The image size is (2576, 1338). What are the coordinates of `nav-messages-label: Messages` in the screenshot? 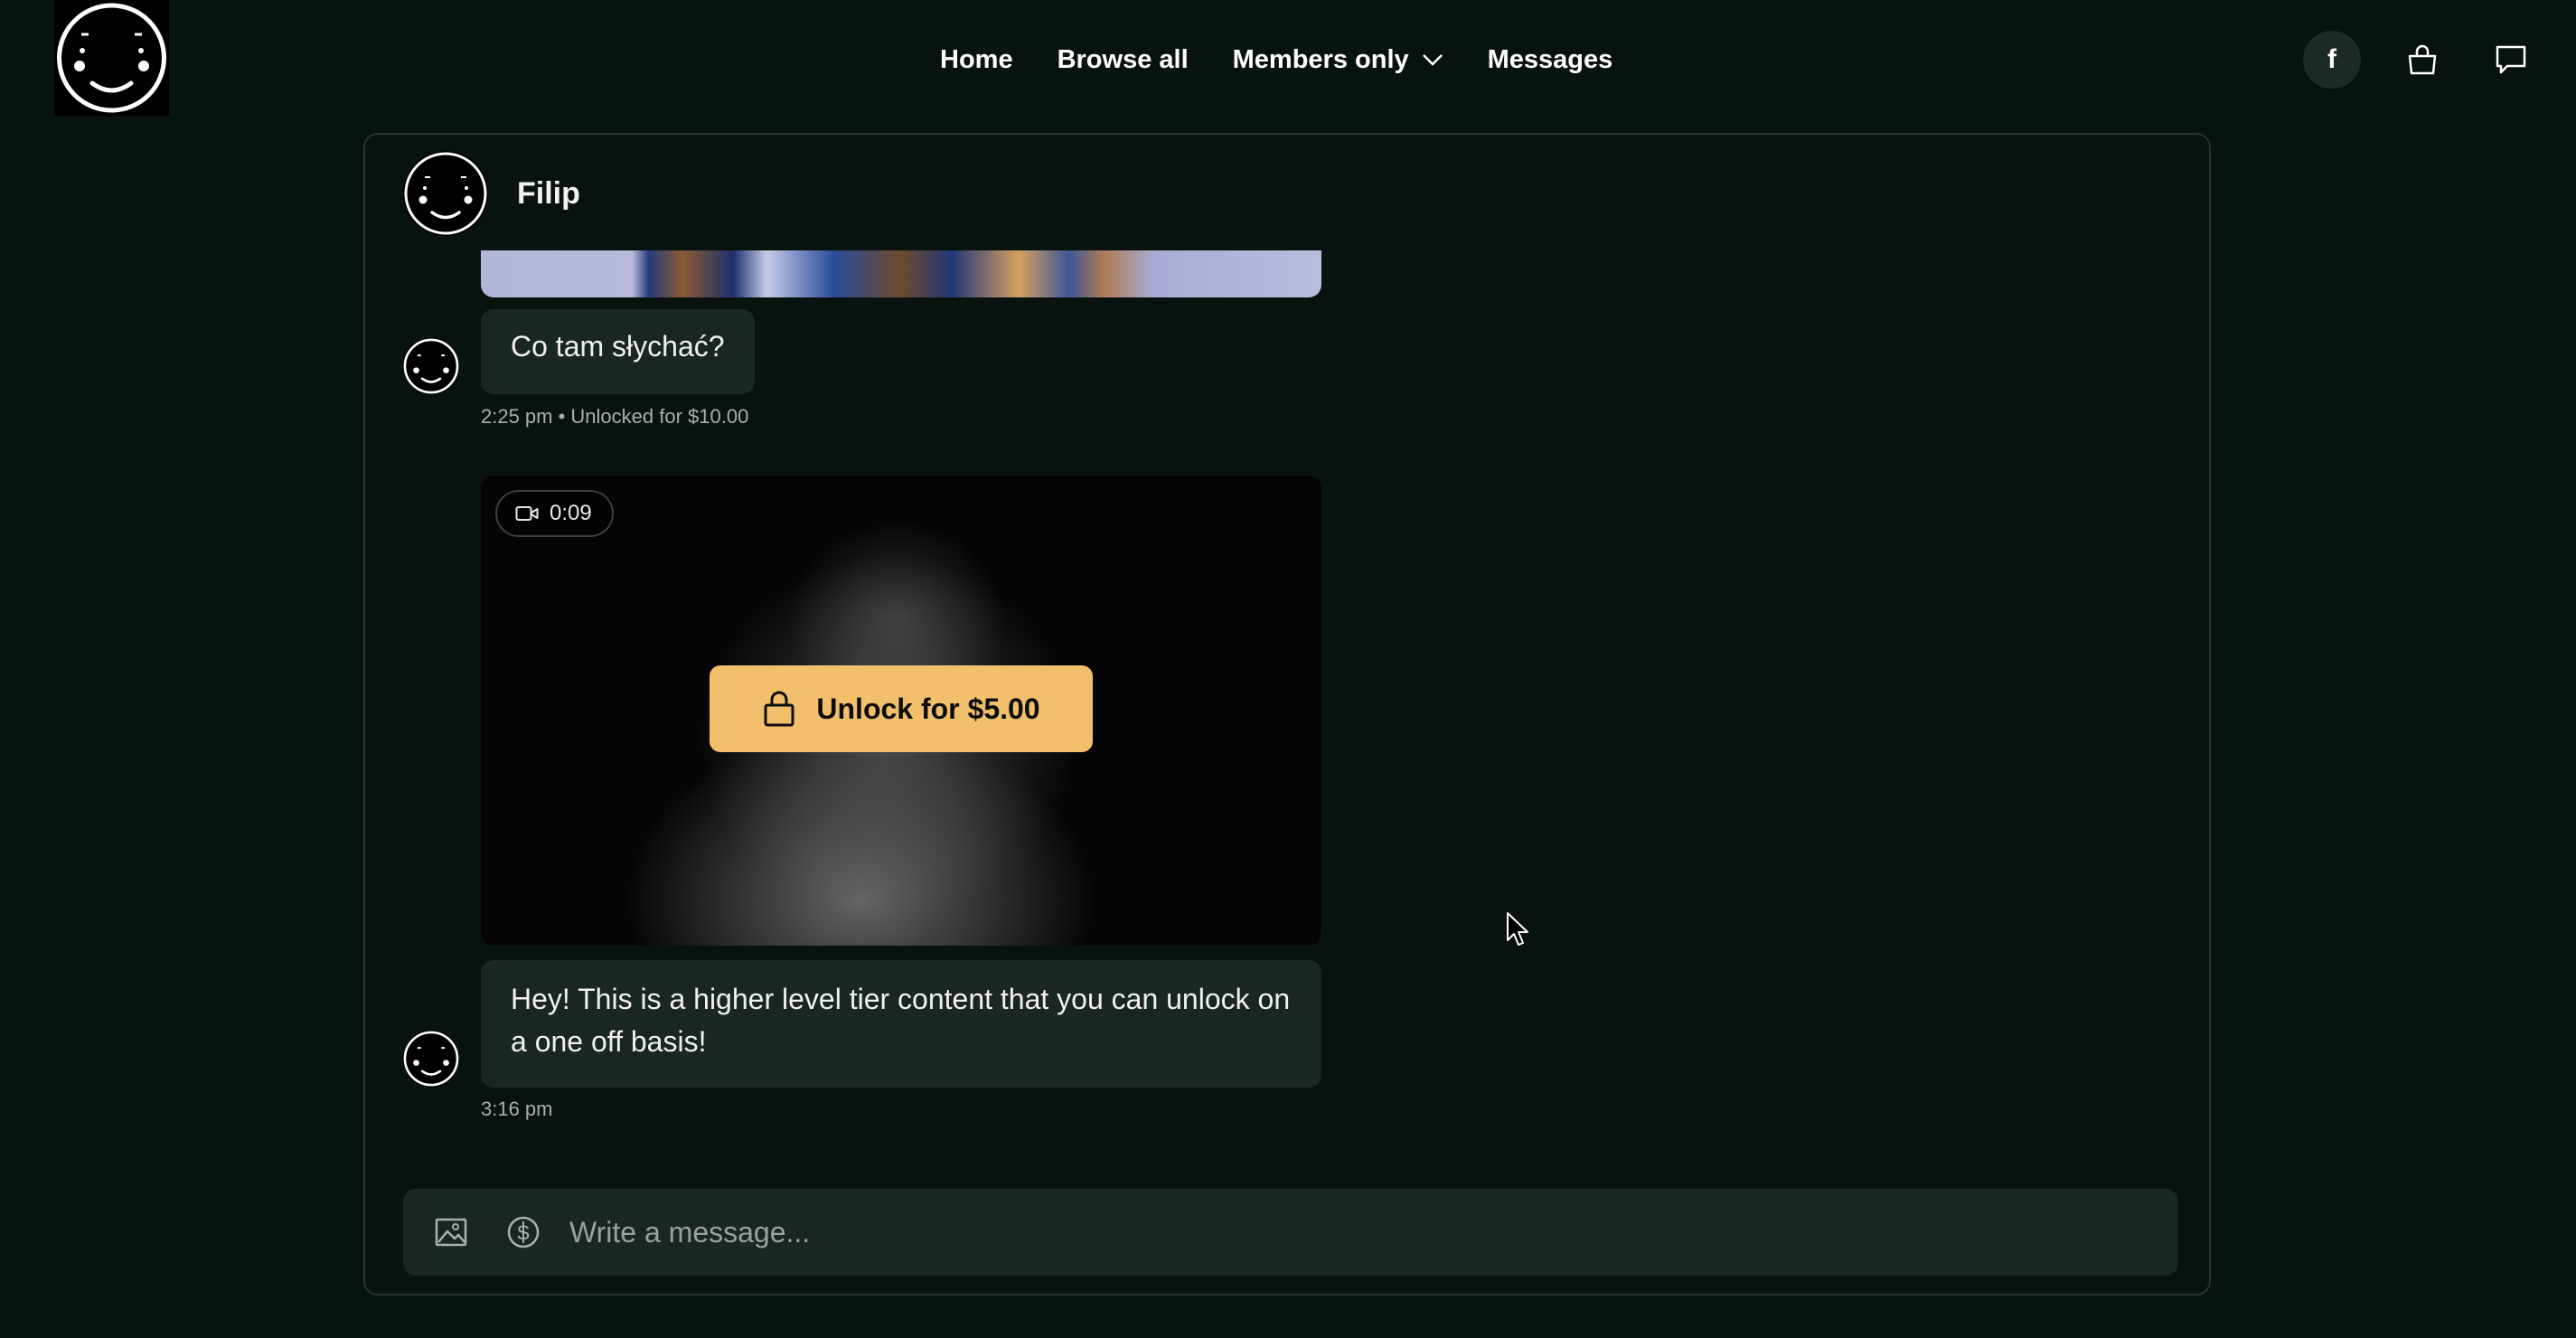 It's located at (1550, 59).